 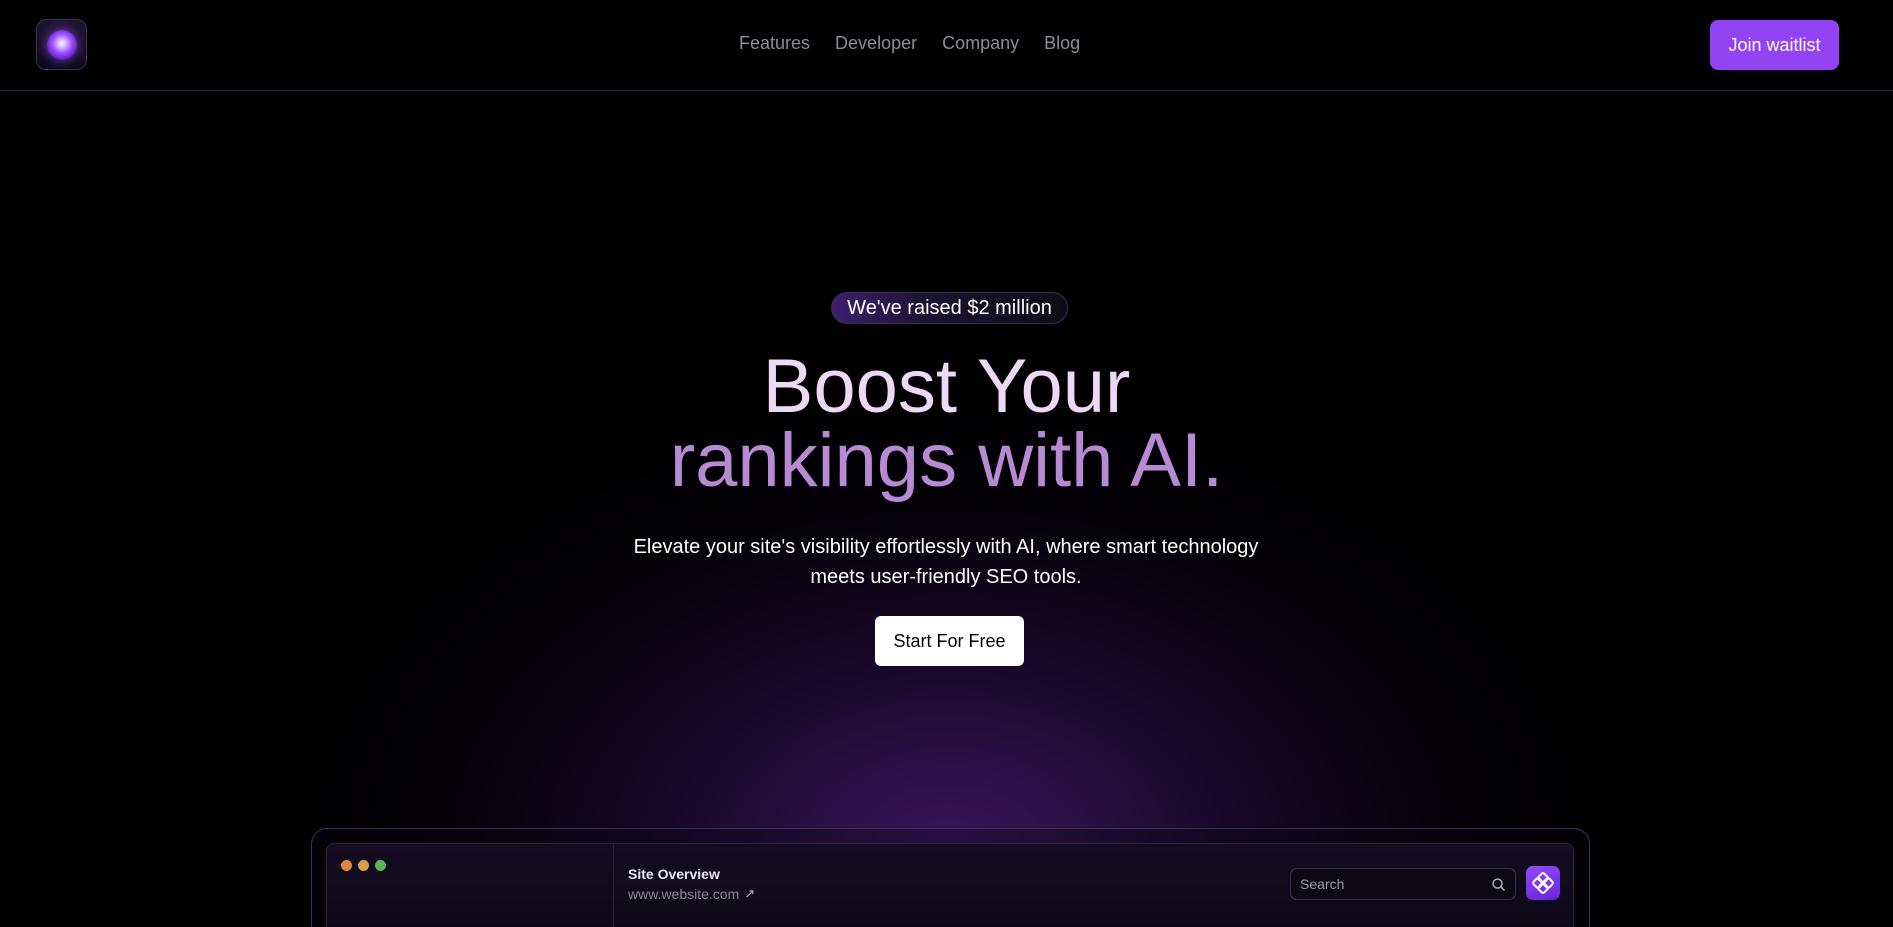 I want to click on search-input, so click(x=1386, y=884).